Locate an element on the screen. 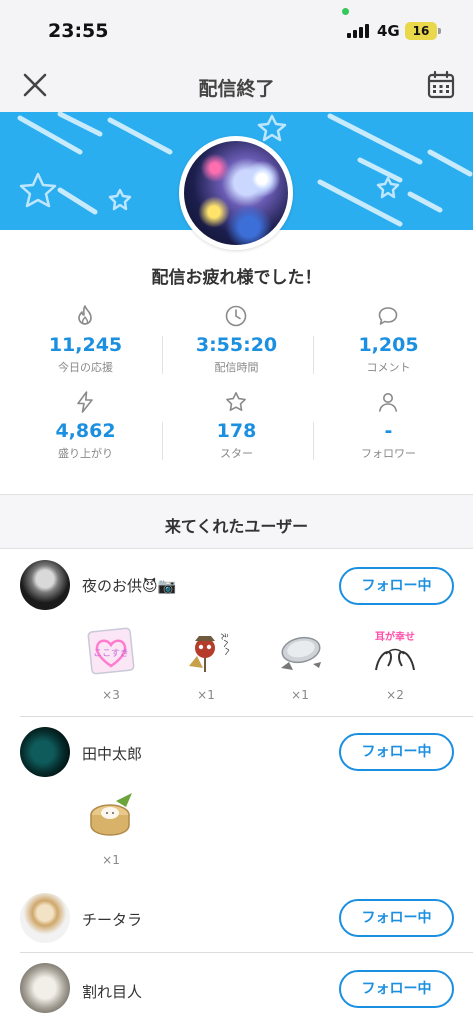 The image size is (473, 1024). network-type: 4G is located at coordinates (388, 31).